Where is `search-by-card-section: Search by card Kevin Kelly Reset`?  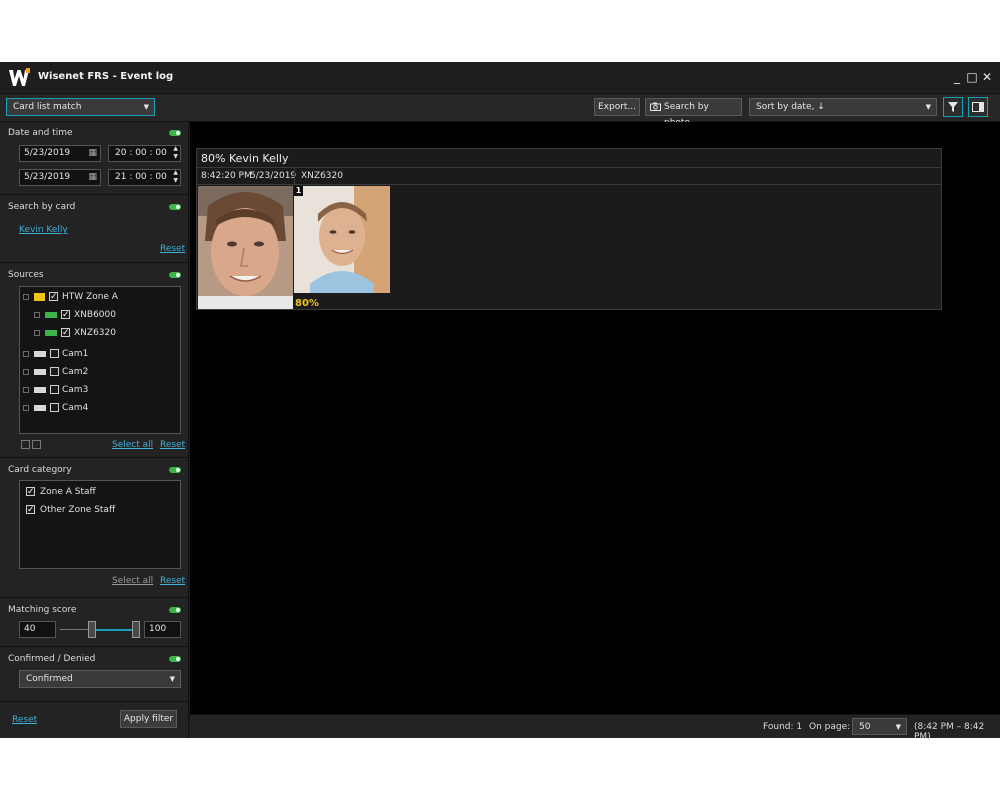
search-by-card-section: Search by card Kevin Kelly Reset is located at coordinates (94, 229).